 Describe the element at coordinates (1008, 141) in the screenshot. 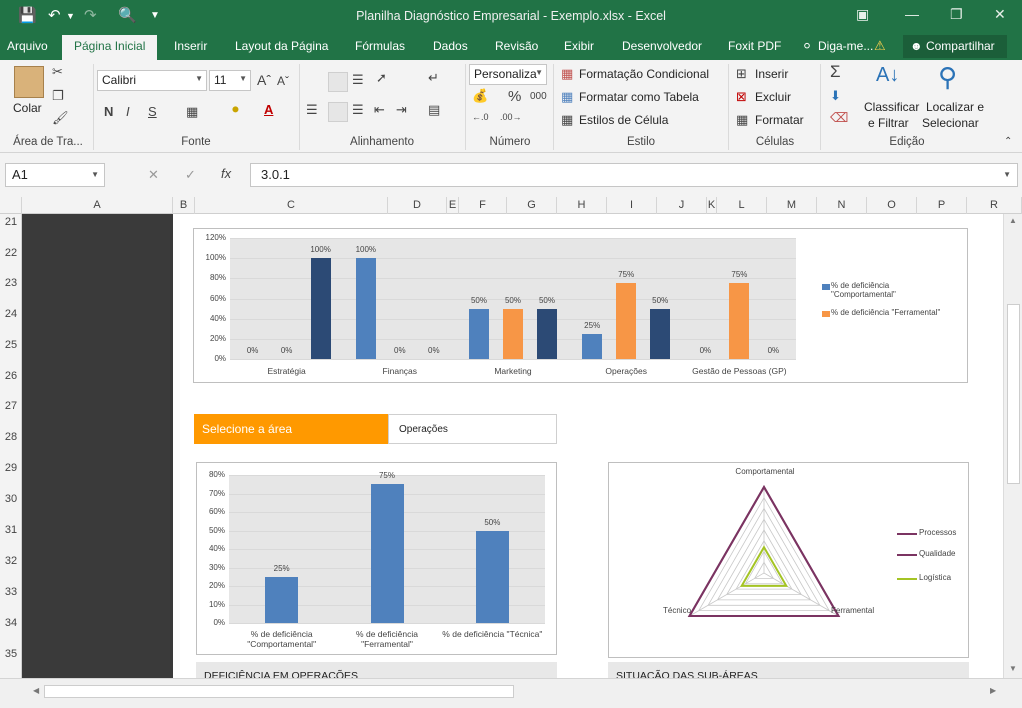

I see `collapse-ribbon-icon: ⌃` at that location.